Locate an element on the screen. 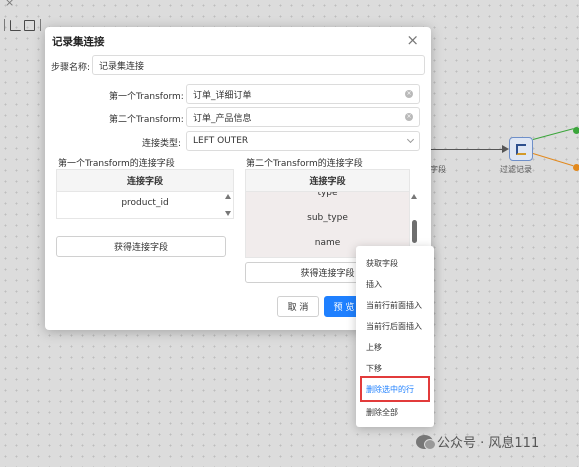 The image size is (579, 467). table-row: type is located at coordinates (327, 198).